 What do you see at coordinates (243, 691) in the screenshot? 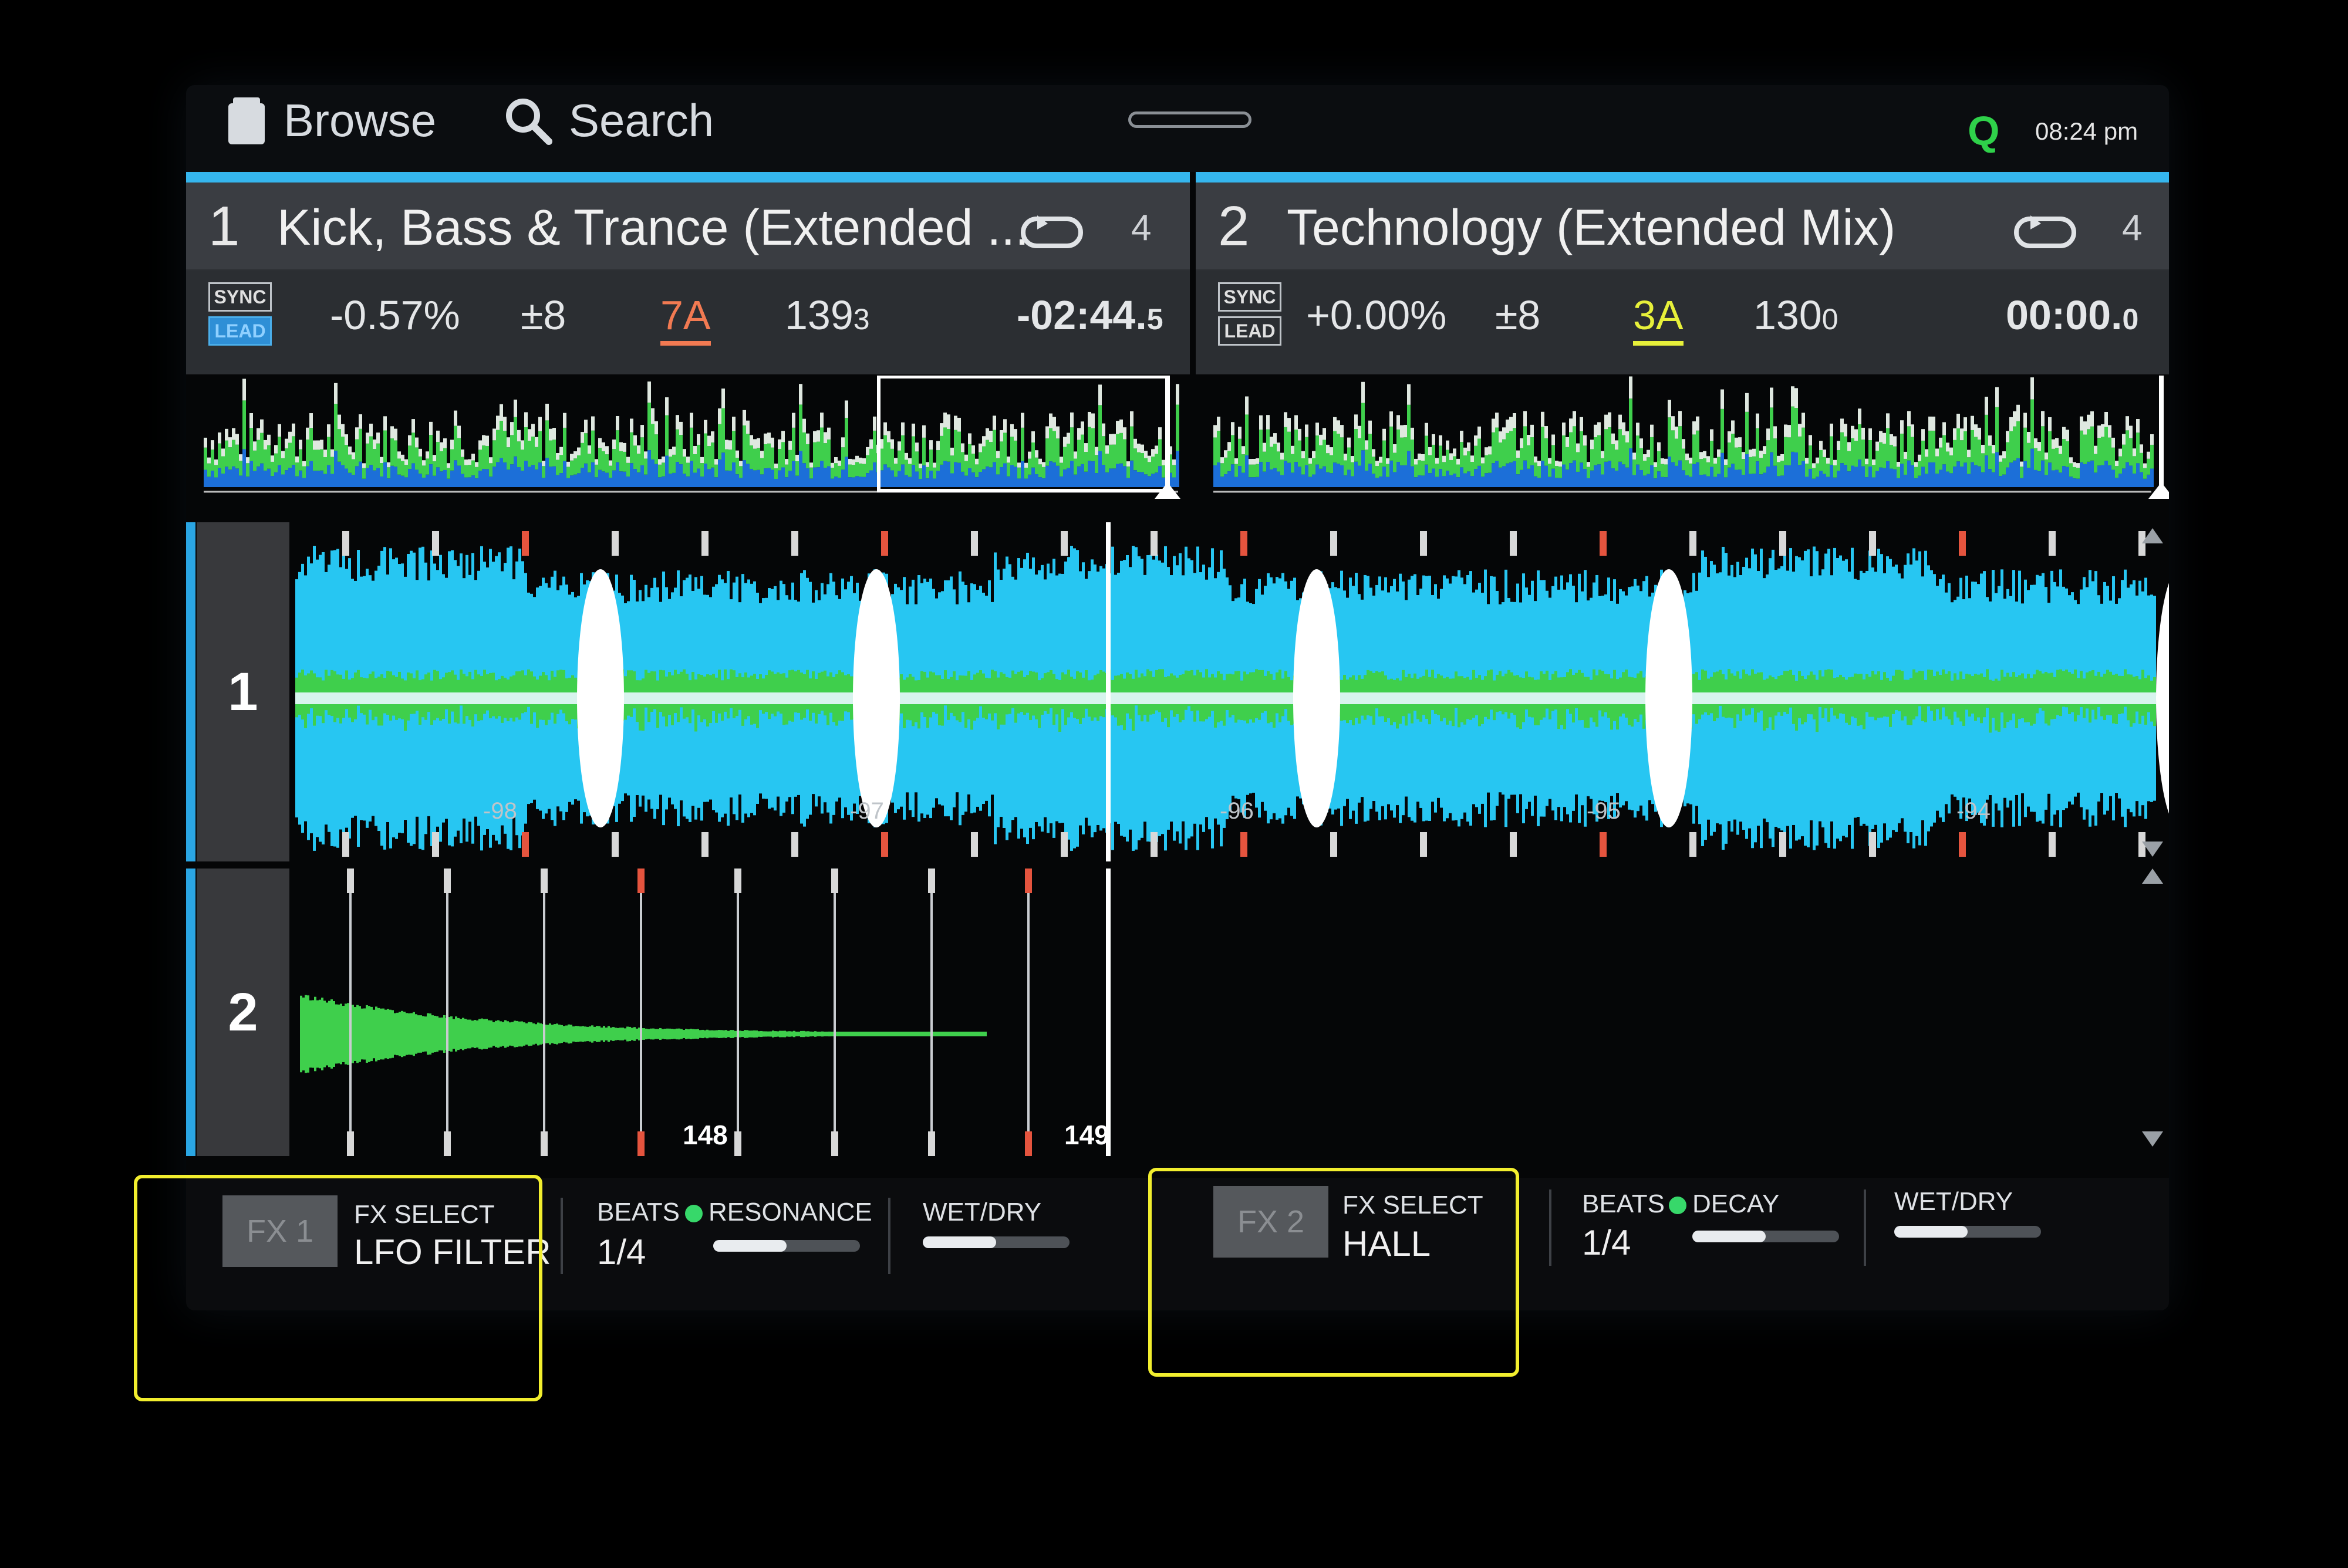
I see `lane-1-label: 1` at bounding box center [243, 691].